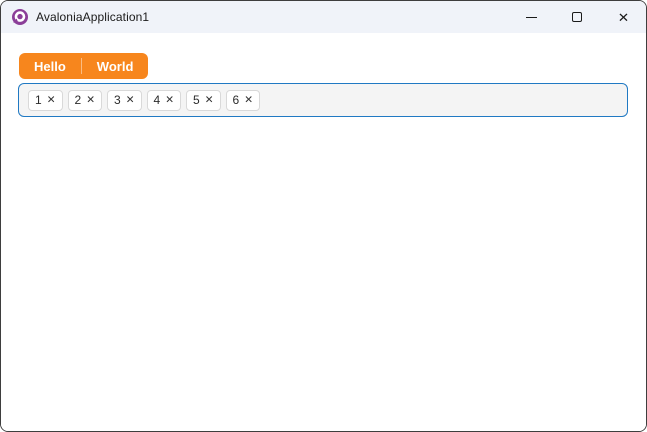 The width and height of the screenshot is (647, 432). I want to click on tab-world: World, so click(115, 66).